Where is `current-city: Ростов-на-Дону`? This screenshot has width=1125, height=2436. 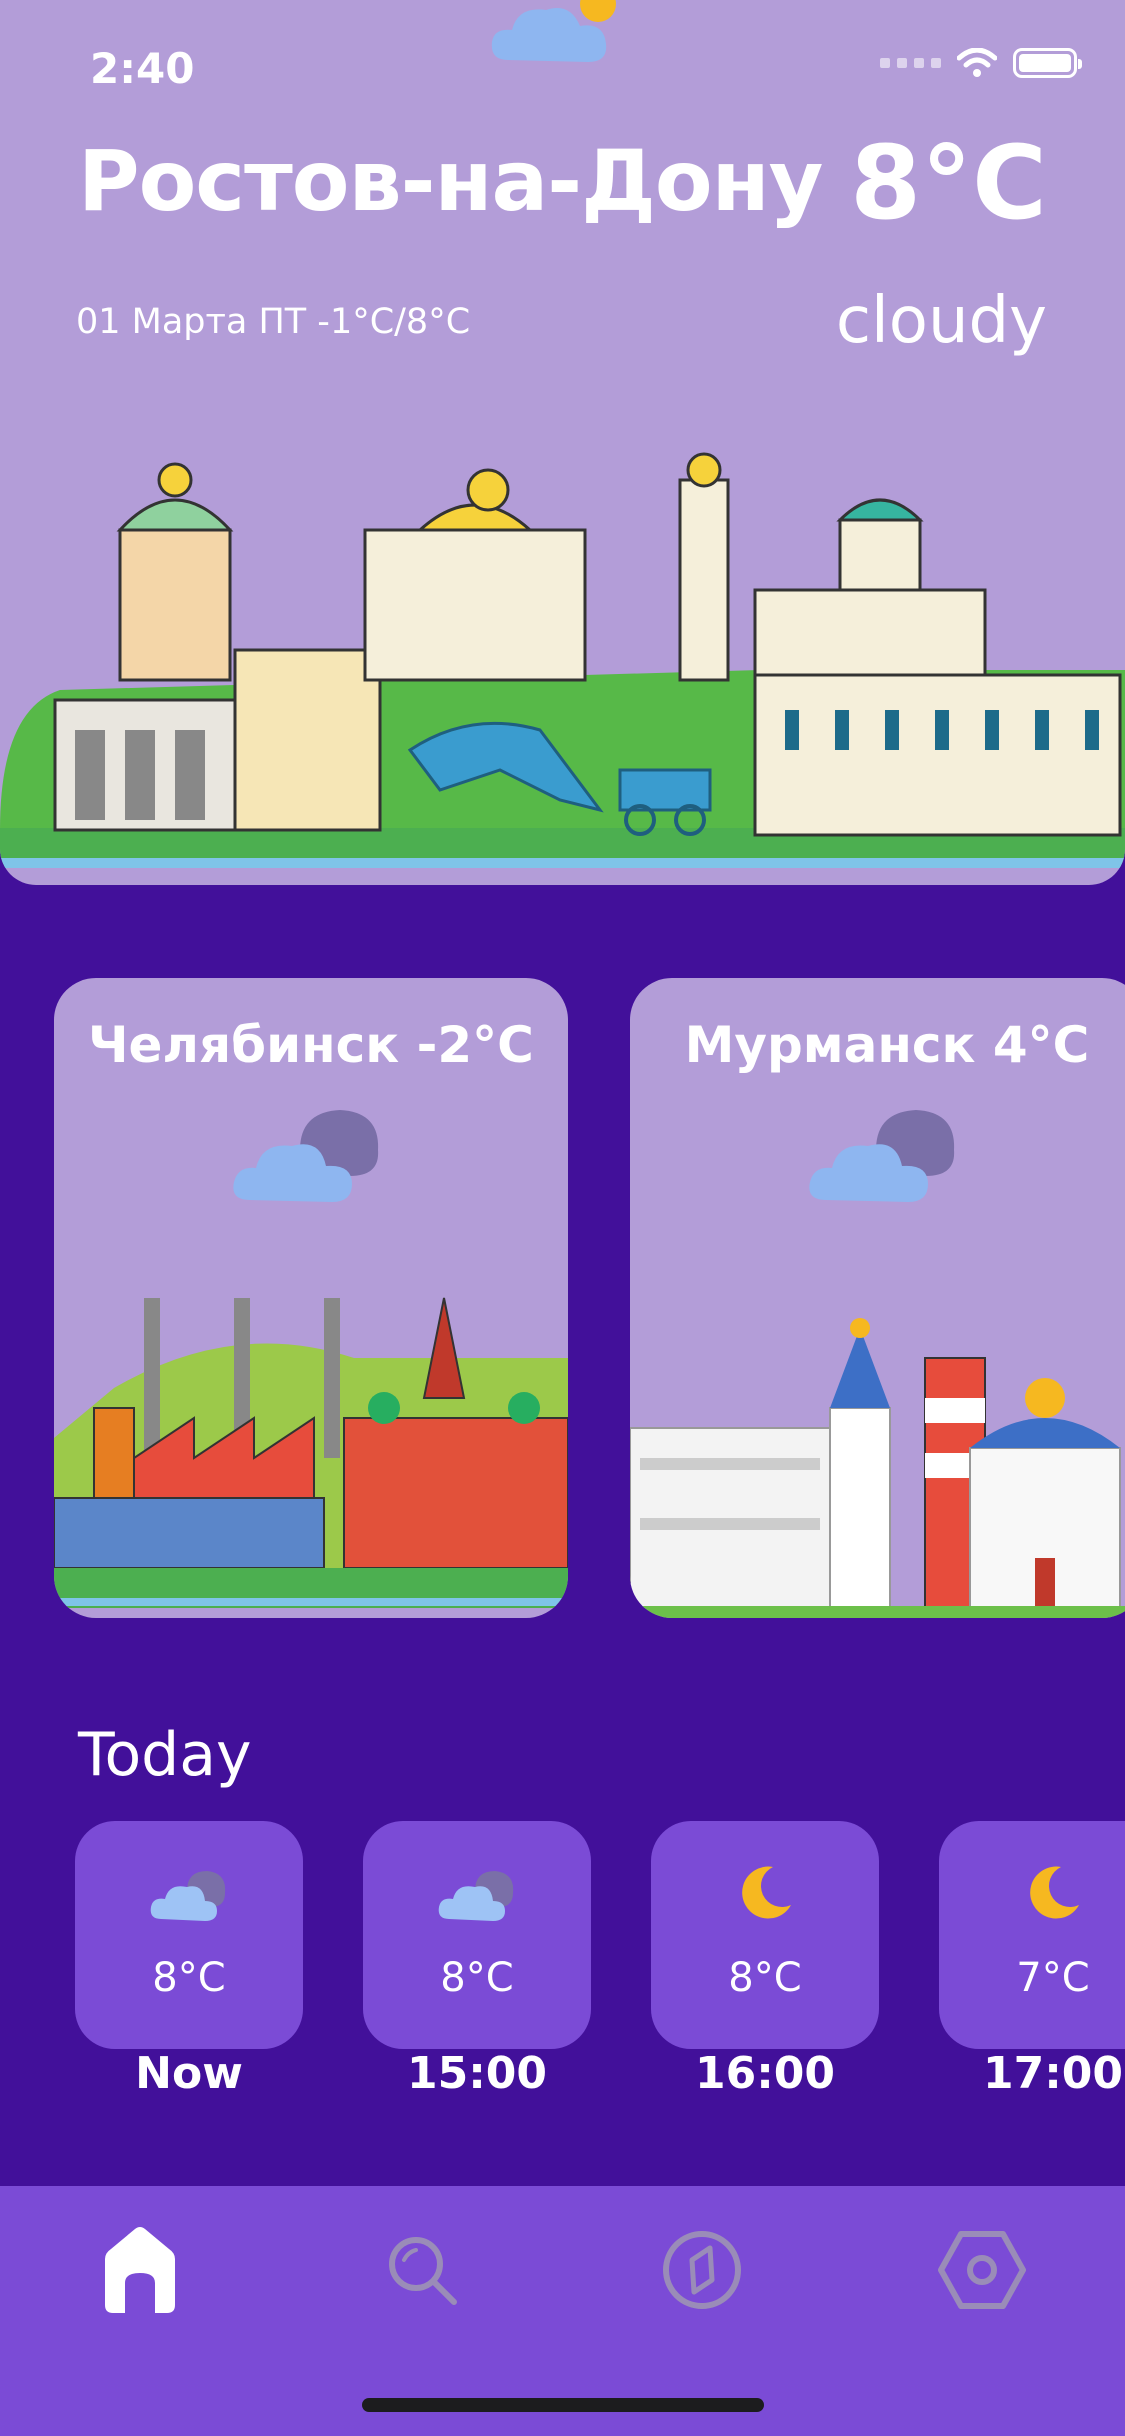 current-city: Ростов-на-Дону is located at coordinates (450, 181).